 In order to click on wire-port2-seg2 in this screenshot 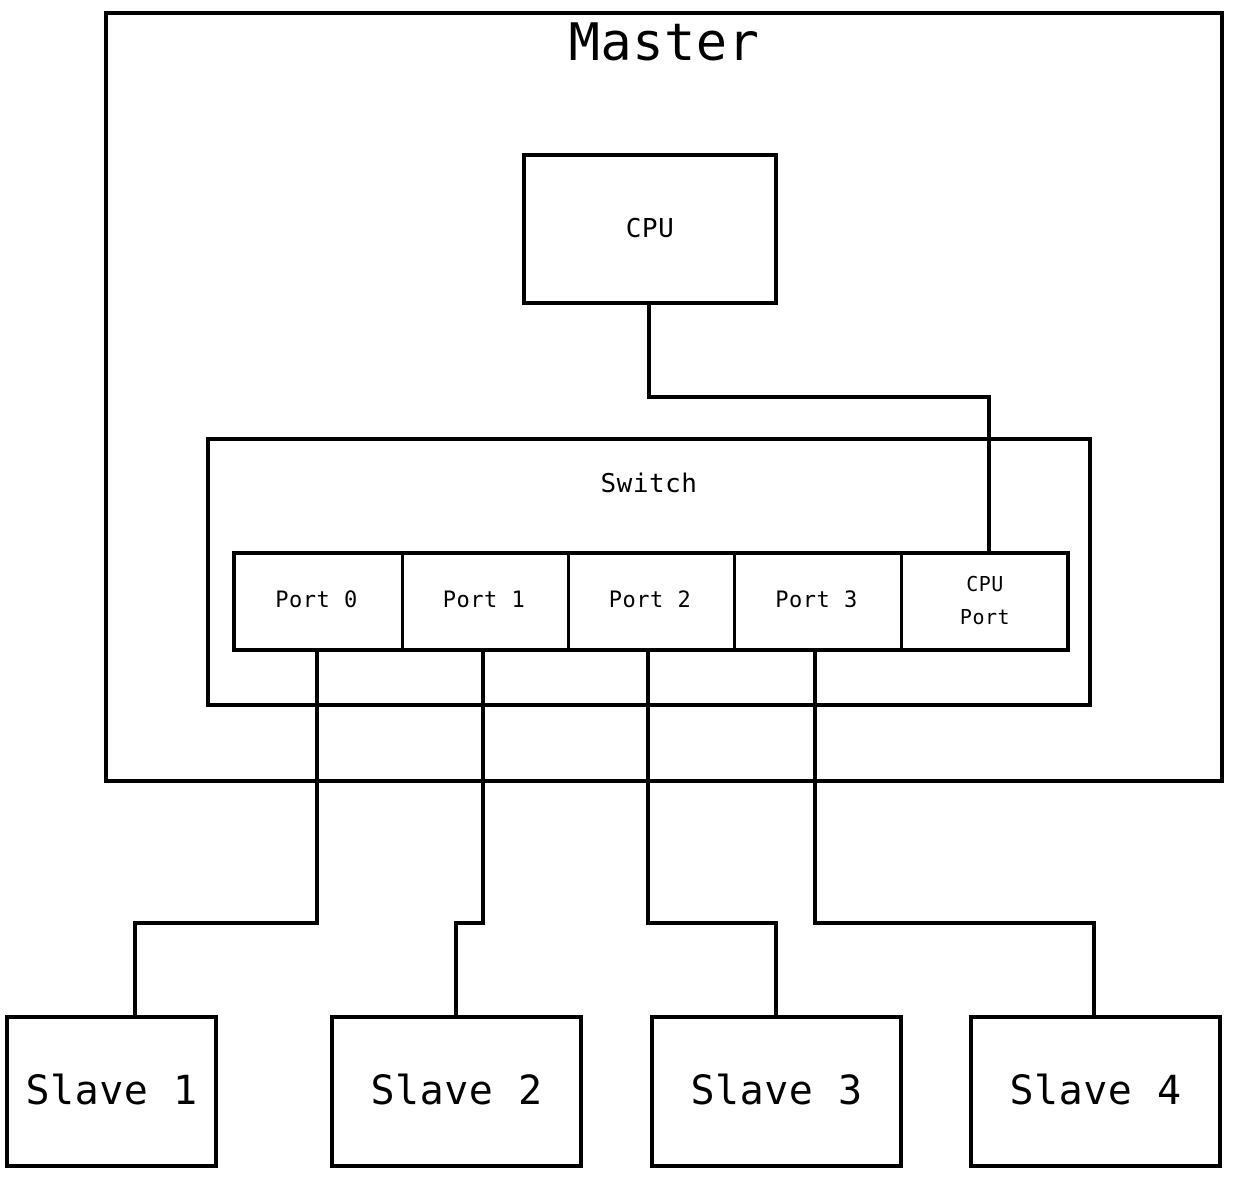, I will do `click(712, 923)`.